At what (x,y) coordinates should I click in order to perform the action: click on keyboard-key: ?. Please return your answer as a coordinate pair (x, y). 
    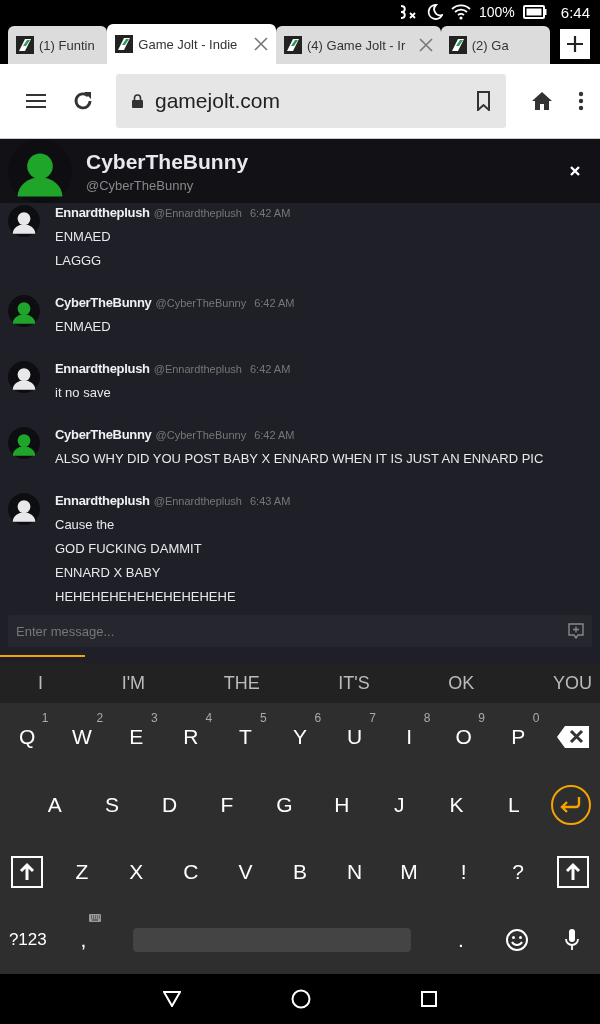
    Looking at the image, I should click on (518, 872).